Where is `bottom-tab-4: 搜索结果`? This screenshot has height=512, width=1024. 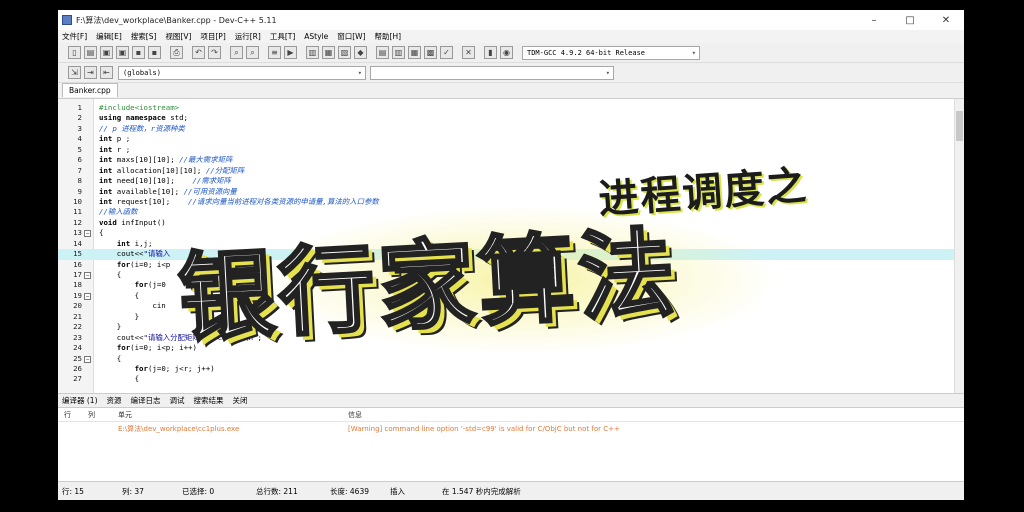 bottom-tab-4: 搜索结果 is located at coordinates (209, 400).